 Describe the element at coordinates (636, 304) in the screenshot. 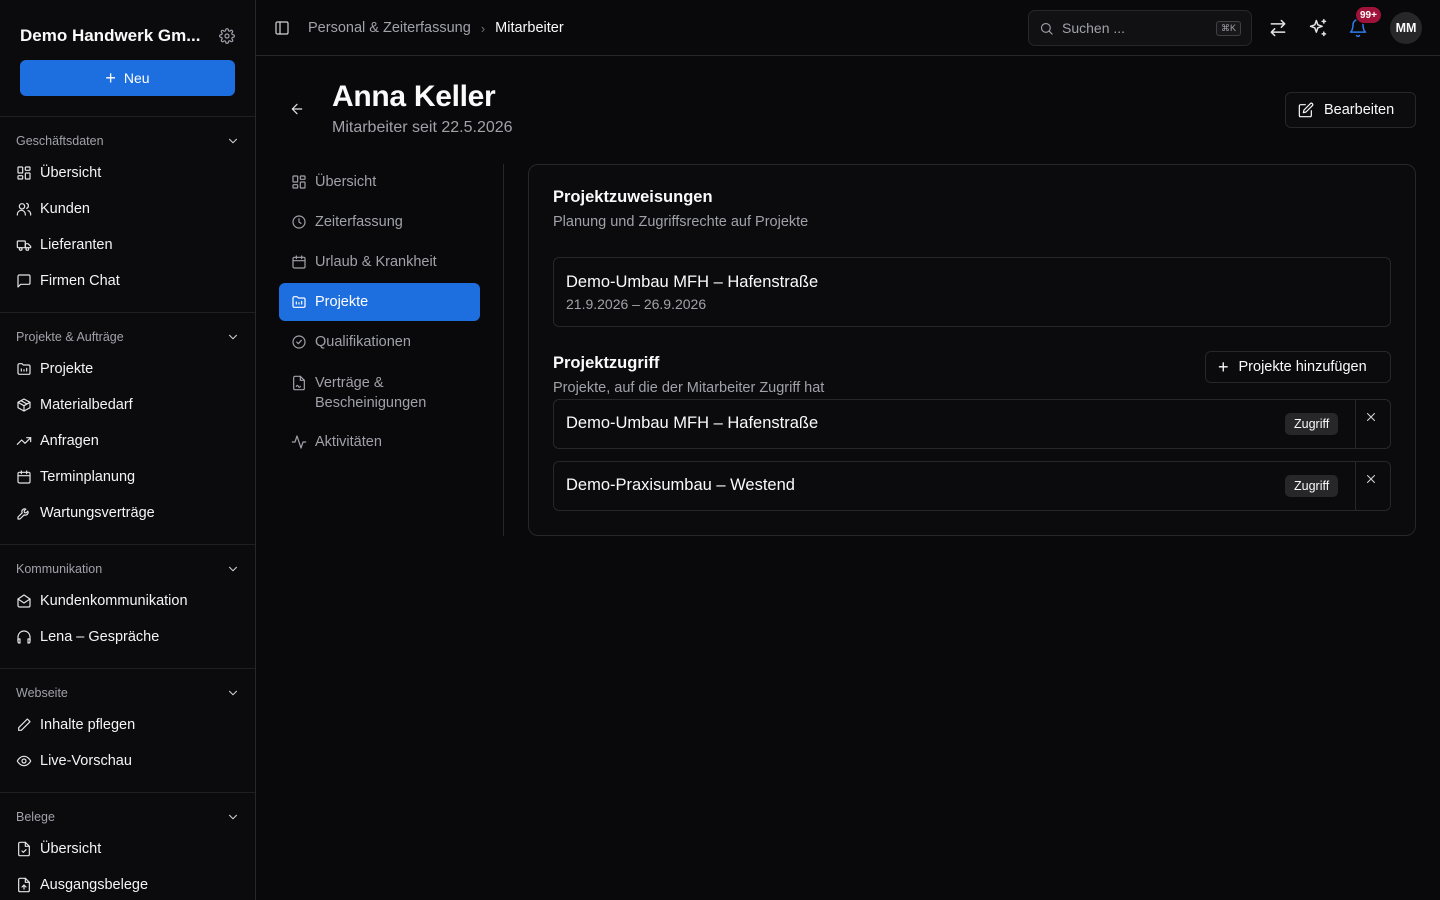

I see `assignment-dates: 21.9.2026 – 26.9.2026` at that location.